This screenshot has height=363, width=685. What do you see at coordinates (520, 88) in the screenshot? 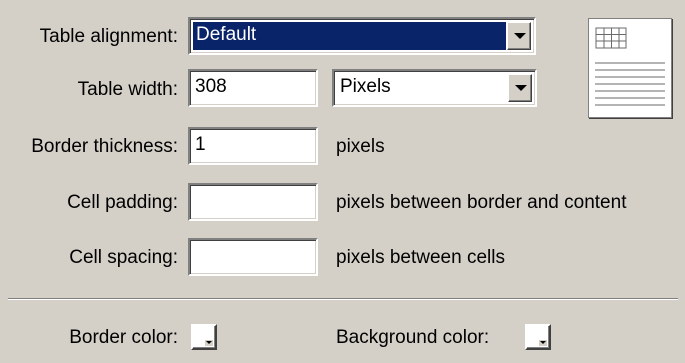
I see `table-width-unit-dropdown-button` at bounding box center [520, 88].